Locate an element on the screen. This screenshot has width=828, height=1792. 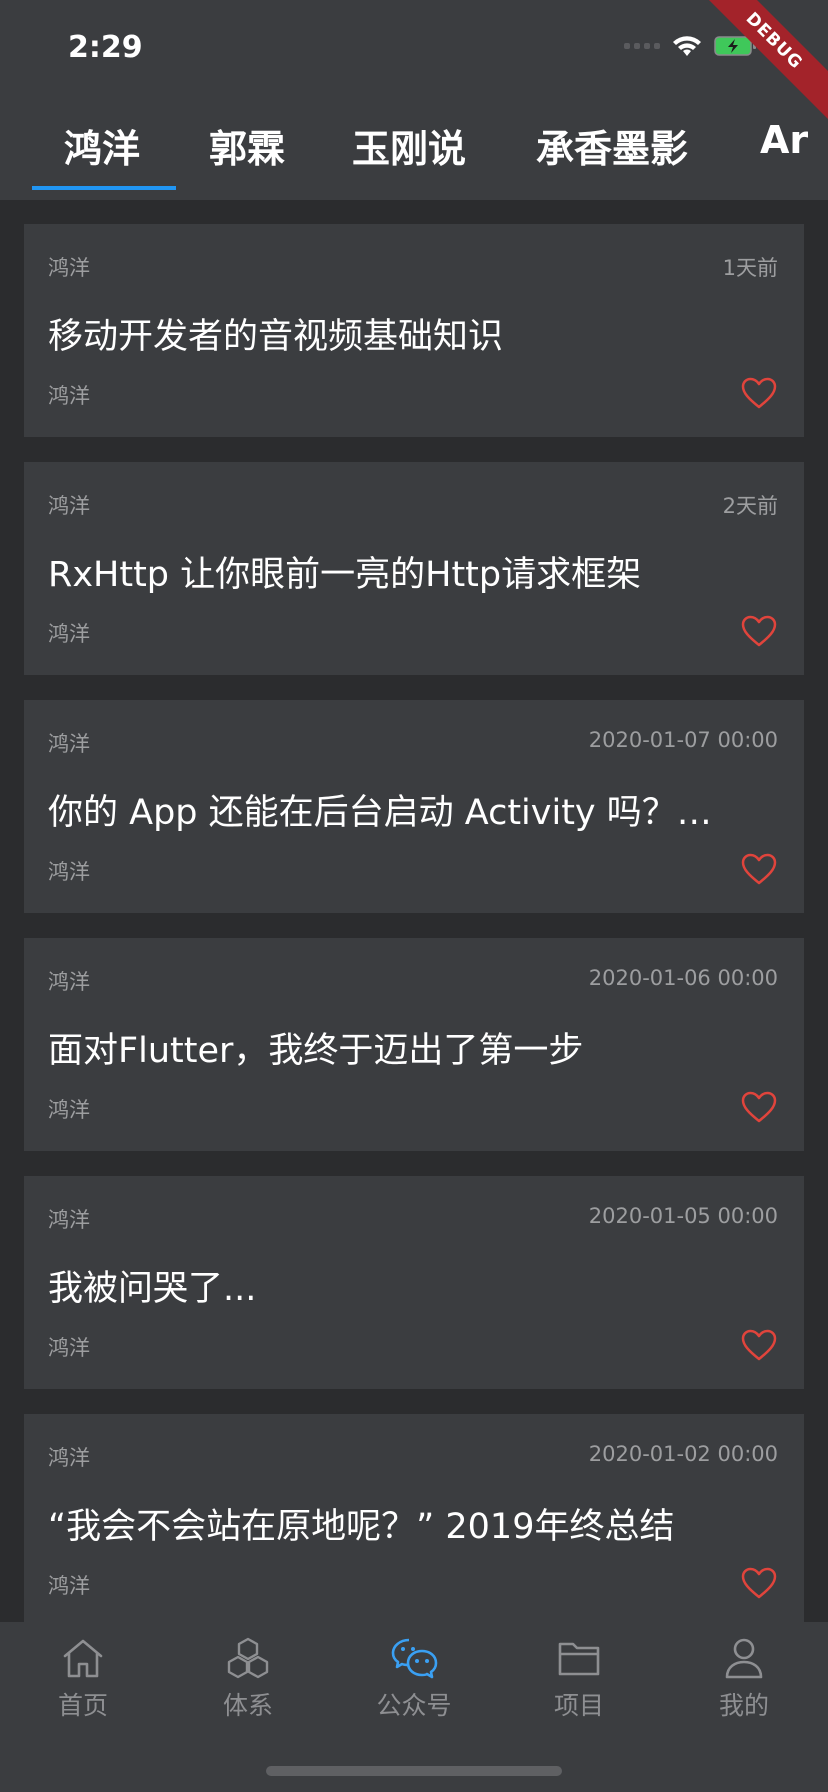
tab-android: Ar is located at coordinates (784, 140).